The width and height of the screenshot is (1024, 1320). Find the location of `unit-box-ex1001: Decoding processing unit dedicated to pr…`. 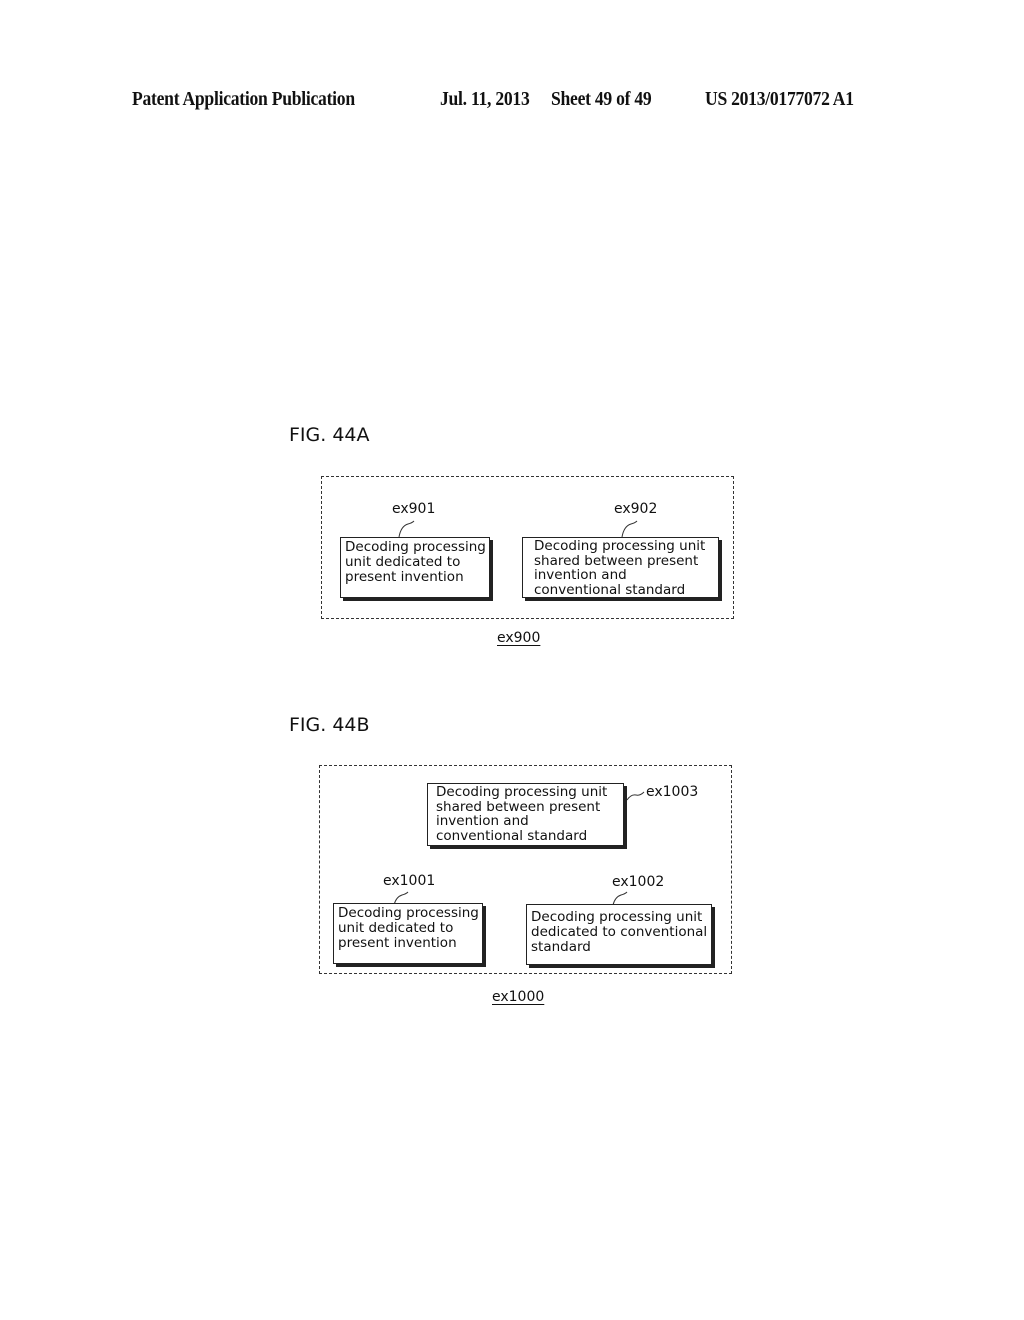

unit-box-ex1001: Decoding processing unit dedicated to pr… is located at coordinates (408, 933).